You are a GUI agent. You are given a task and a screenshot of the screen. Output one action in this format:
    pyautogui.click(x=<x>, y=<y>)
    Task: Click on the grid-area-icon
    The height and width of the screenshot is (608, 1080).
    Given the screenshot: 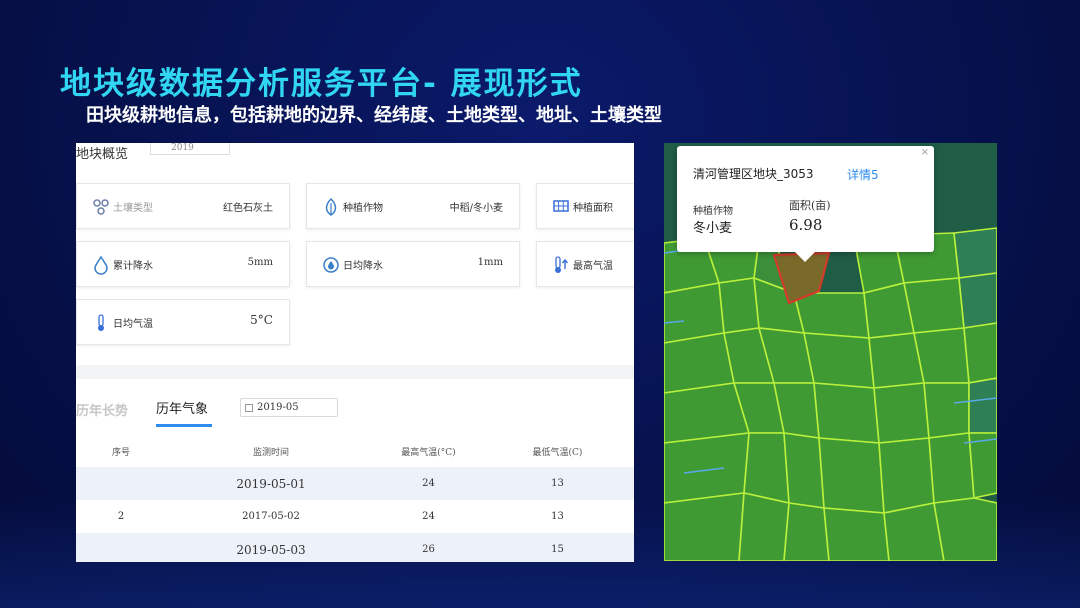 What is the action you would take?
    pyautogui.click(x=561, y=206)
    